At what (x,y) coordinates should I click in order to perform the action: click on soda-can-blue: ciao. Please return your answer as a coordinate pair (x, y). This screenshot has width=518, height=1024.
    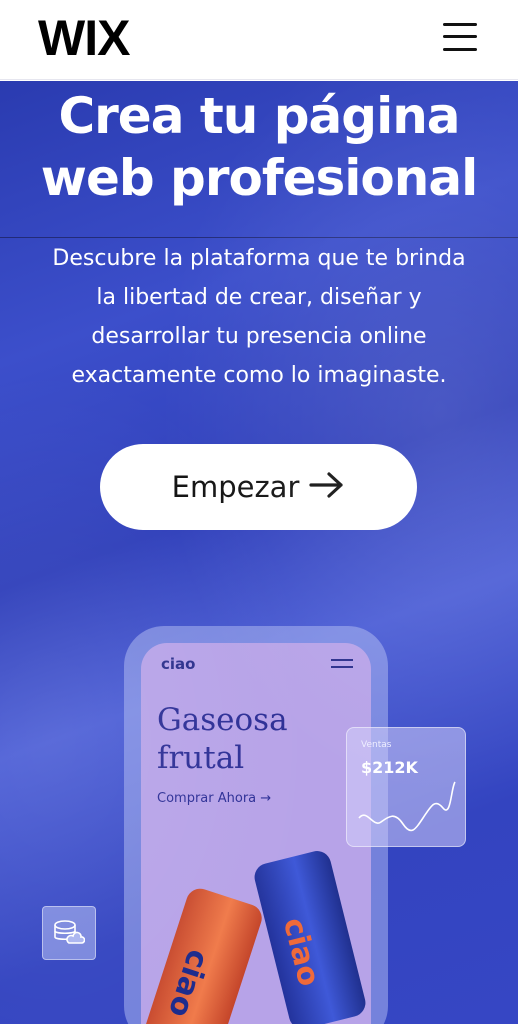
    Looking at the image, I should click on (310, 936).